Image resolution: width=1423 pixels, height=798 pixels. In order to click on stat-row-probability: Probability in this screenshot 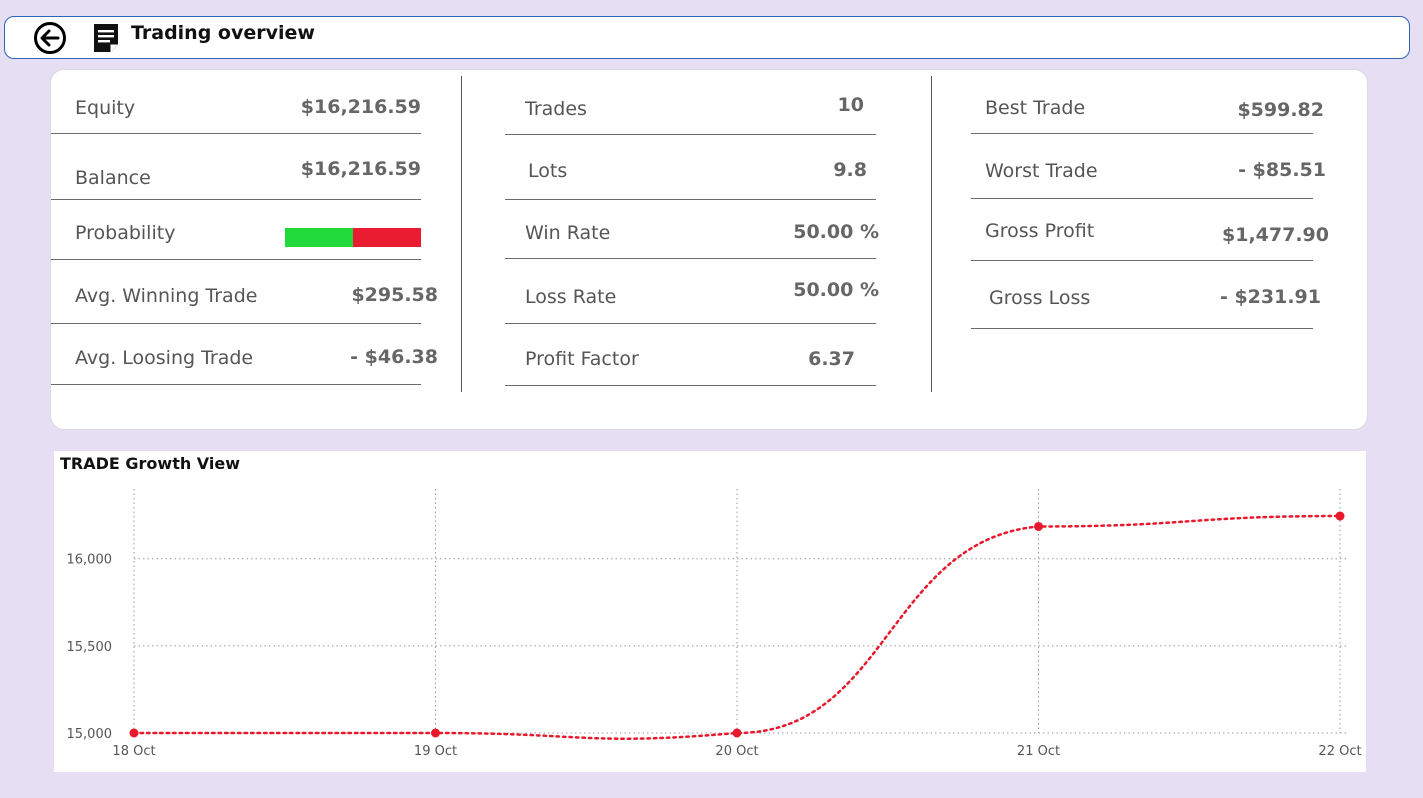, I will do `click(236, 230)`.